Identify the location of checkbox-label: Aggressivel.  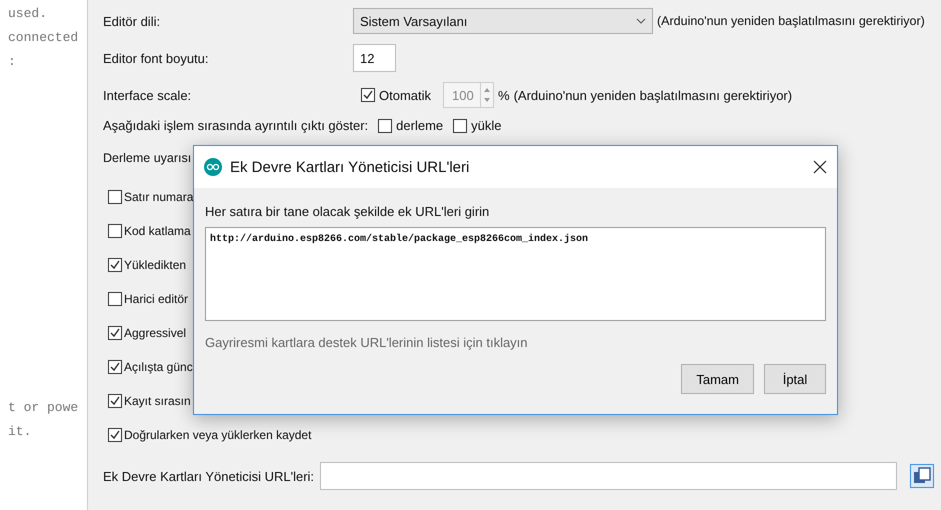
(155, 333).